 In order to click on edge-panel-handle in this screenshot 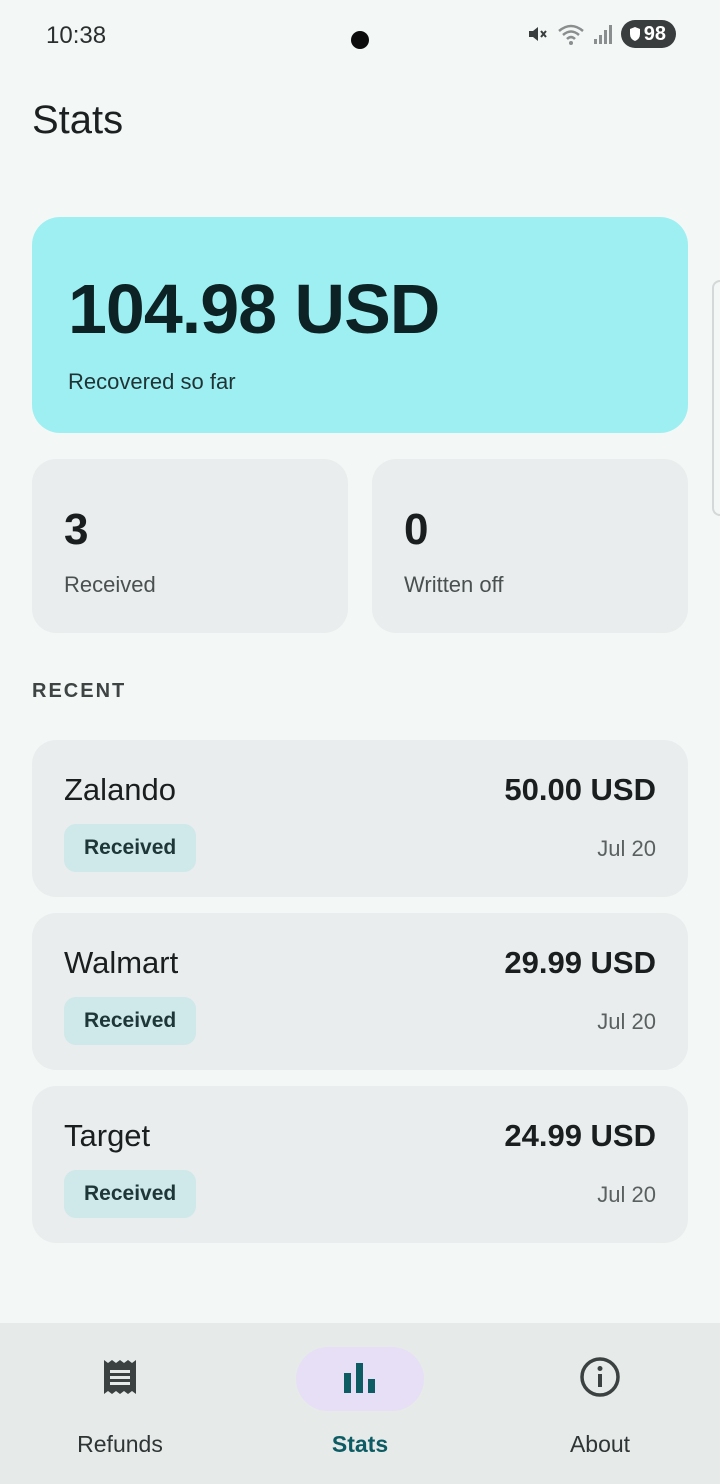, I will do `click(716, 398)`.